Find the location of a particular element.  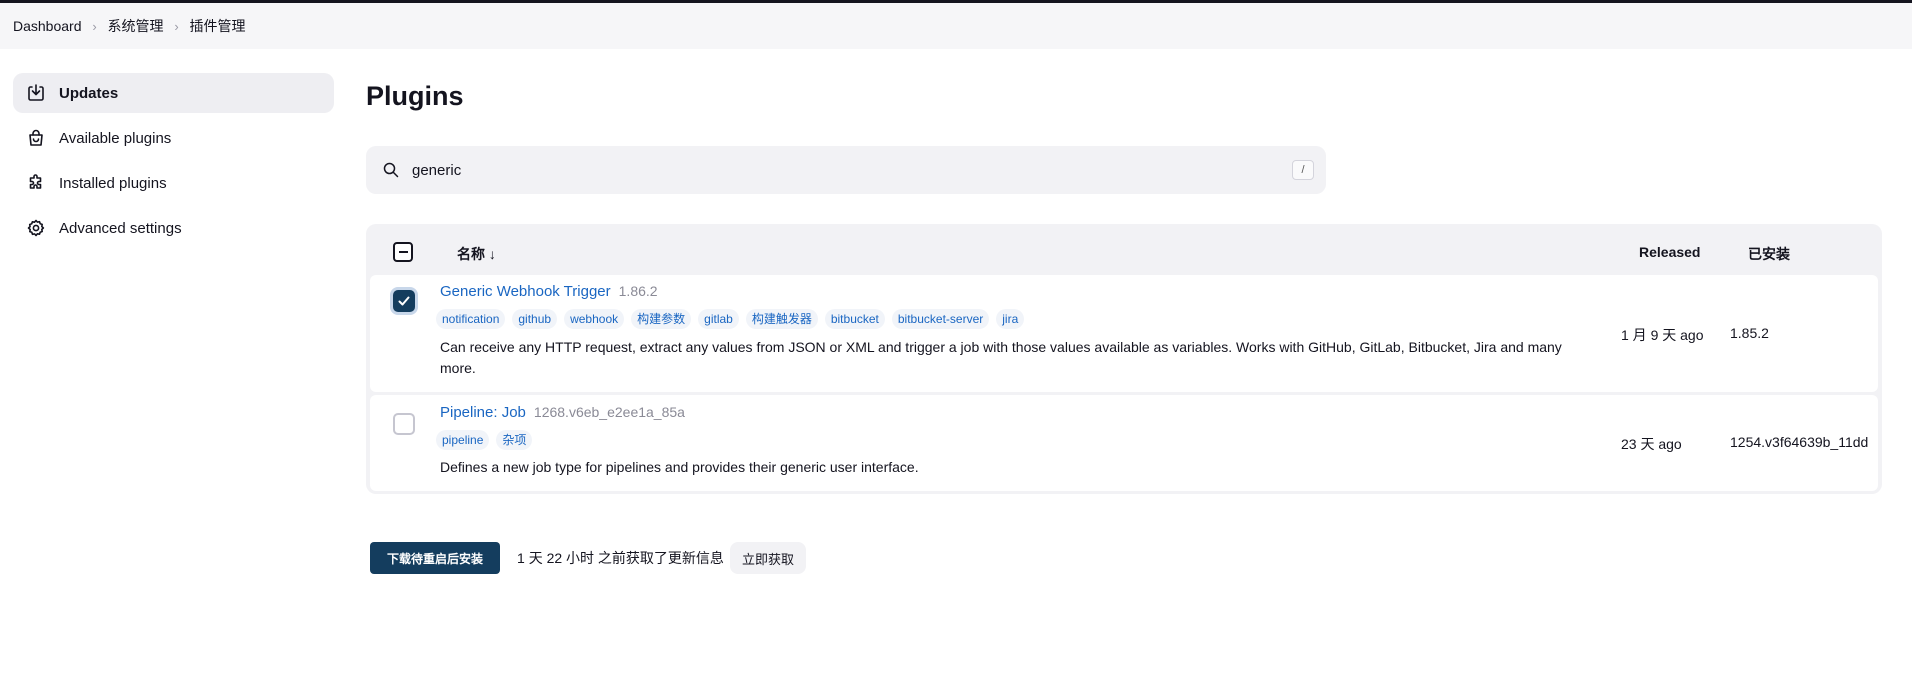

plugin-tags: pipeline 杂项 is located at coordinates (484, 440).